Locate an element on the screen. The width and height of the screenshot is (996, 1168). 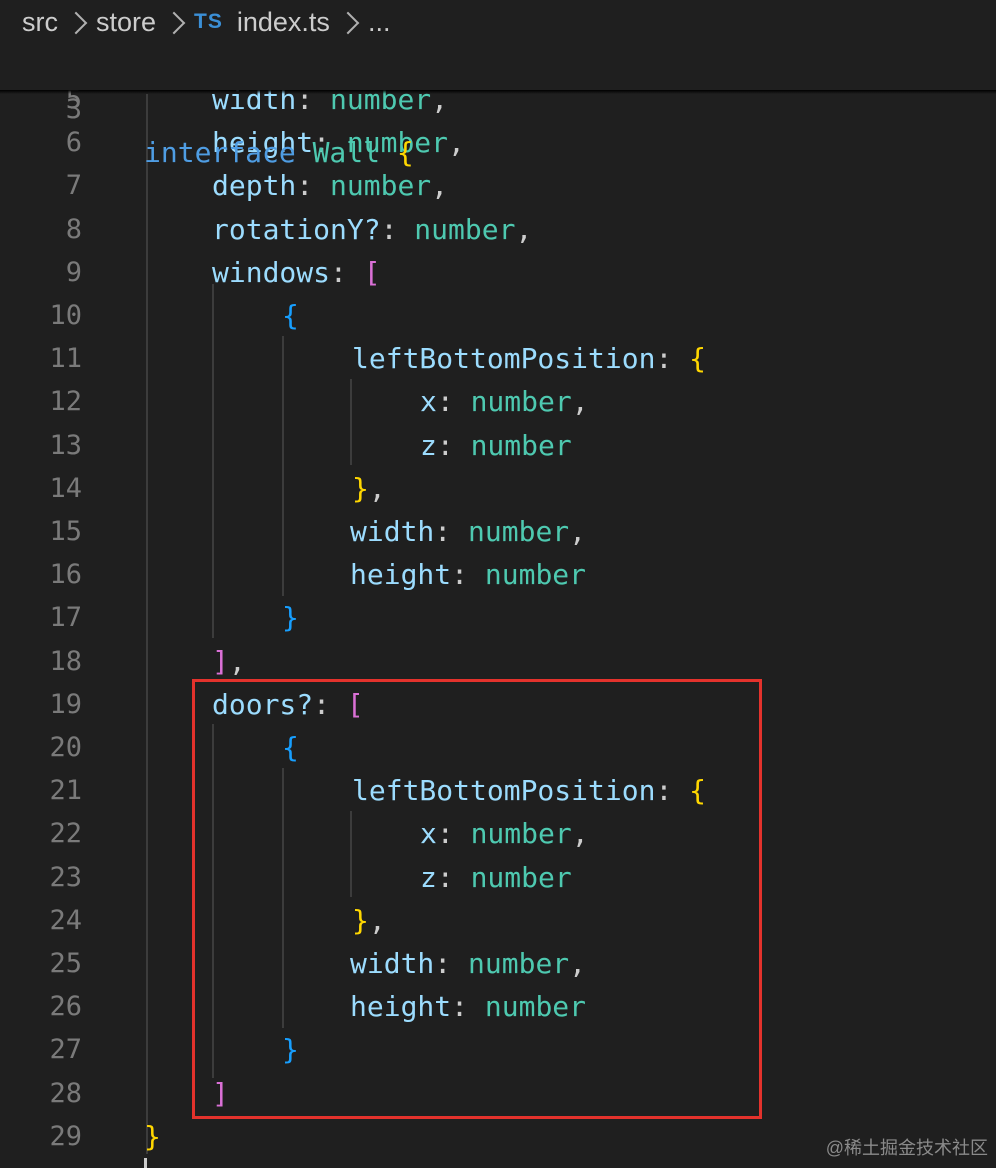
code-text: ], is located at coordinates (229, 661).